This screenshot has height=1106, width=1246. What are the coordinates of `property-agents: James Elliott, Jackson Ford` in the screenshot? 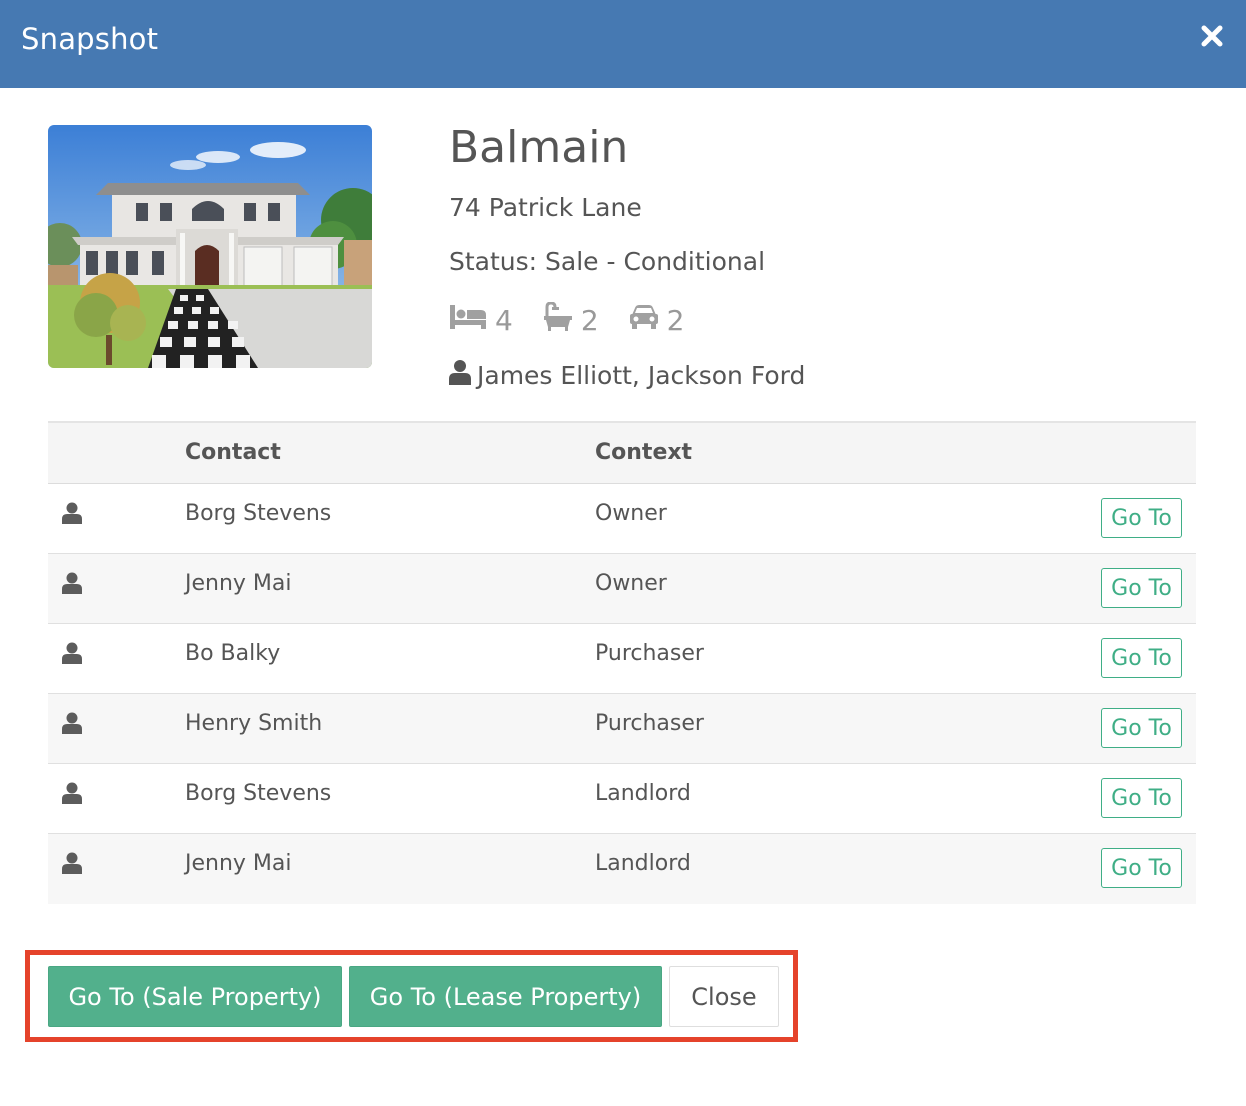 It's located at (627, 375).